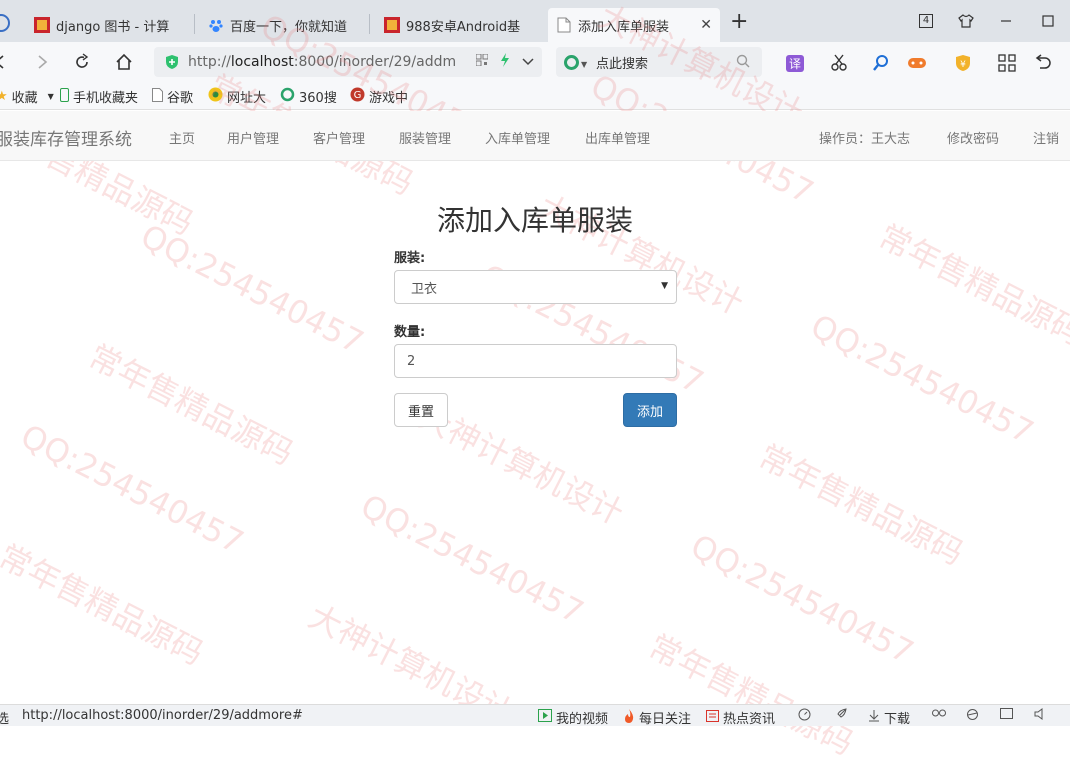 This screenshot has height=764, width=1070. I want to click on bookmark-mobile: 手机收藏夹, so click(99, 96).